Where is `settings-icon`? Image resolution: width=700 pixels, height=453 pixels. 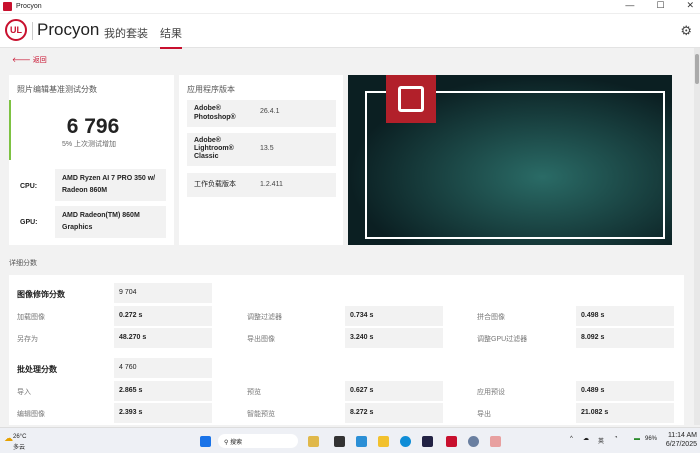 settings-icon is located at coordinates (473, 441).